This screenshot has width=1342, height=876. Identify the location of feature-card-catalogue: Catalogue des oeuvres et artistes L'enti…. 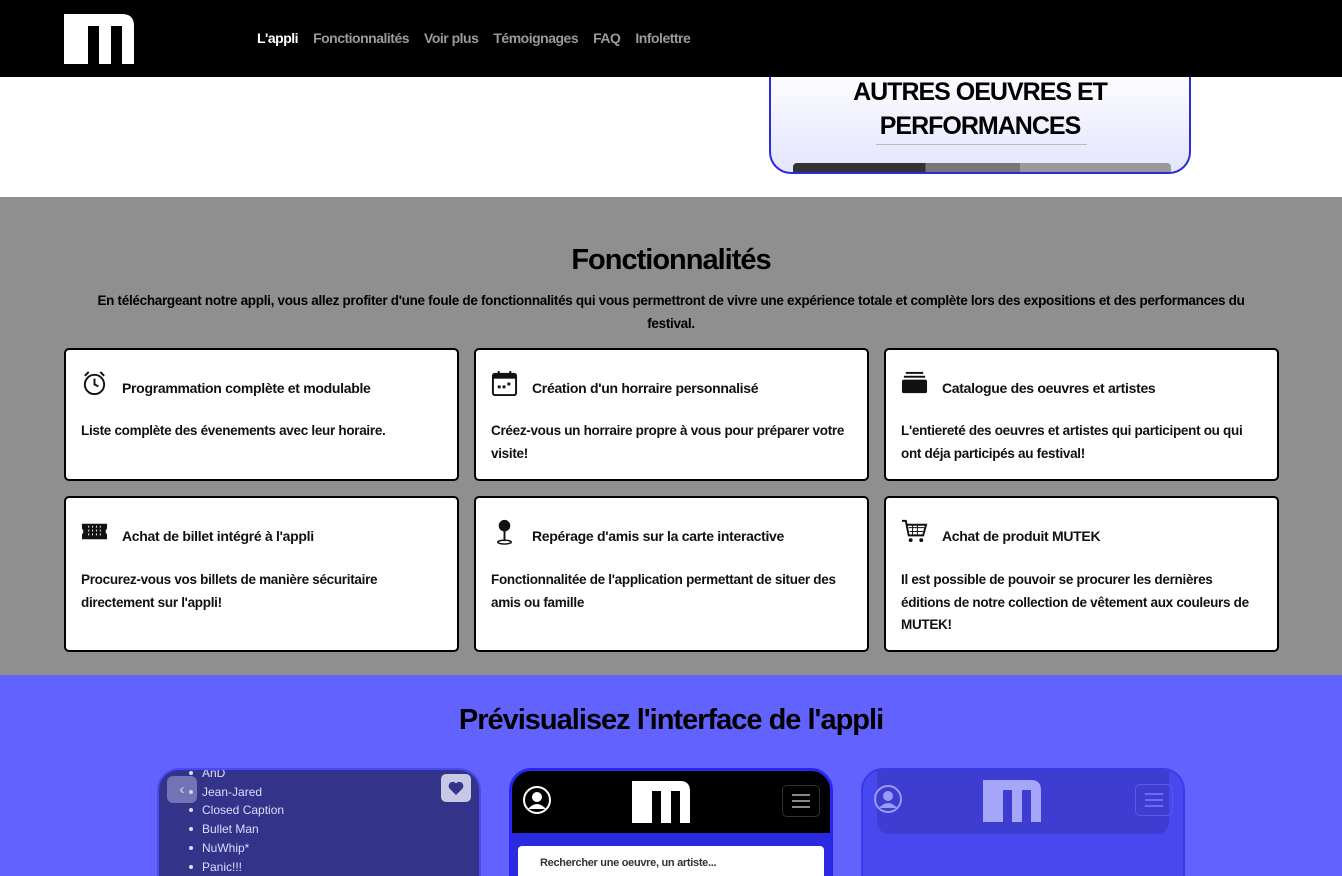
(1081, 414).